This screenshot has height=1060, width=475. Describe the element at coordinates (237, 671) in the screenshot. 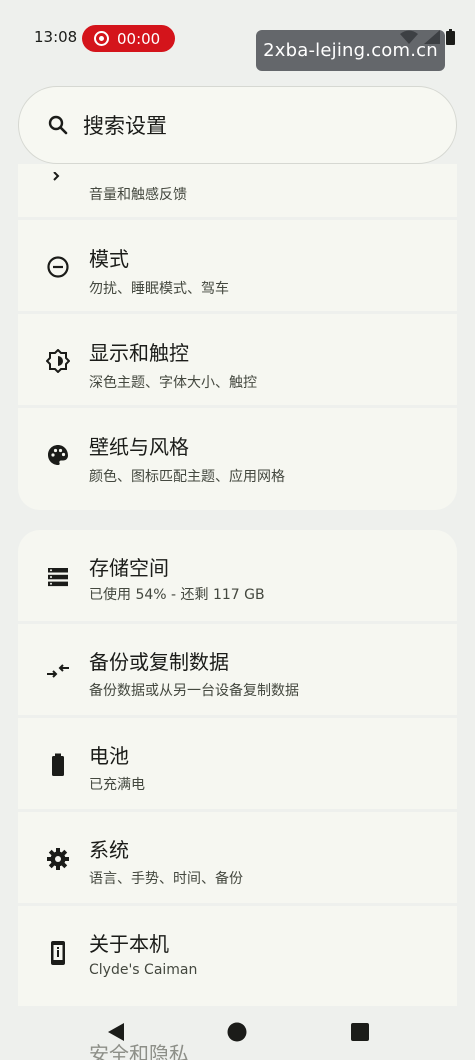

I see `settings-item-backup: 备份或复制数据 备份数据或从另一台设备复制数据` at that location.